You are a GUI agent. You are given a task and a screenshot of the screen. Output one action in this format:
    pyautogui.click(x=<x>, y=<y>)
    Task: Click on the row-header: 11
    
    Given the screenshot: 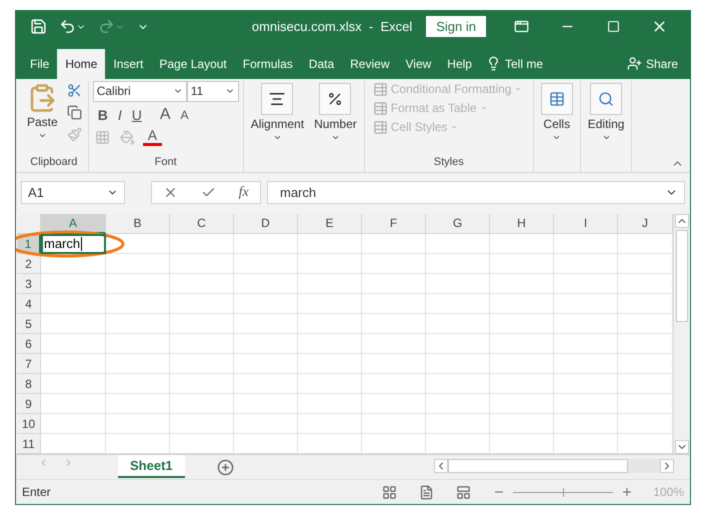 What is the action you would take?
    pyautogui.click(x=29, y=444)
    